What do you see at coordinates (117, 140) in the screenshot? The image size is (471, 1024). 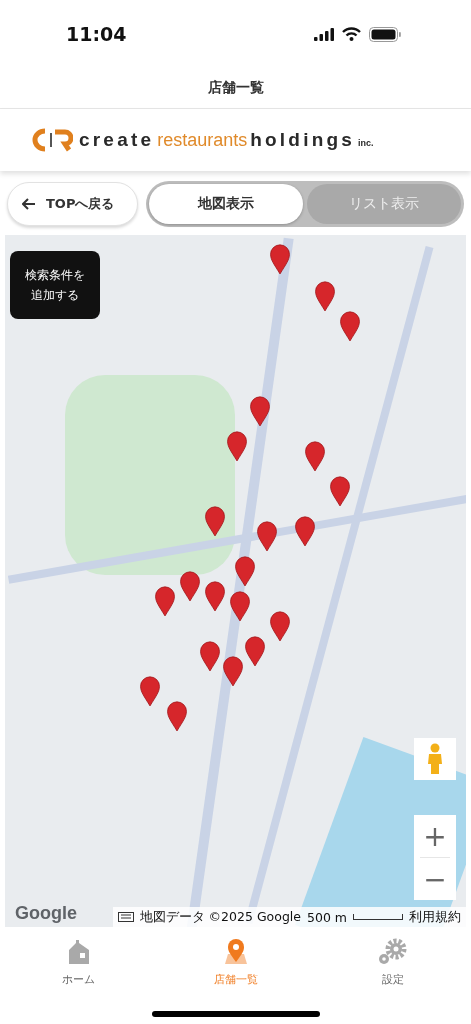 I see `company-logo-text: create` at bounding box center [117, 140].